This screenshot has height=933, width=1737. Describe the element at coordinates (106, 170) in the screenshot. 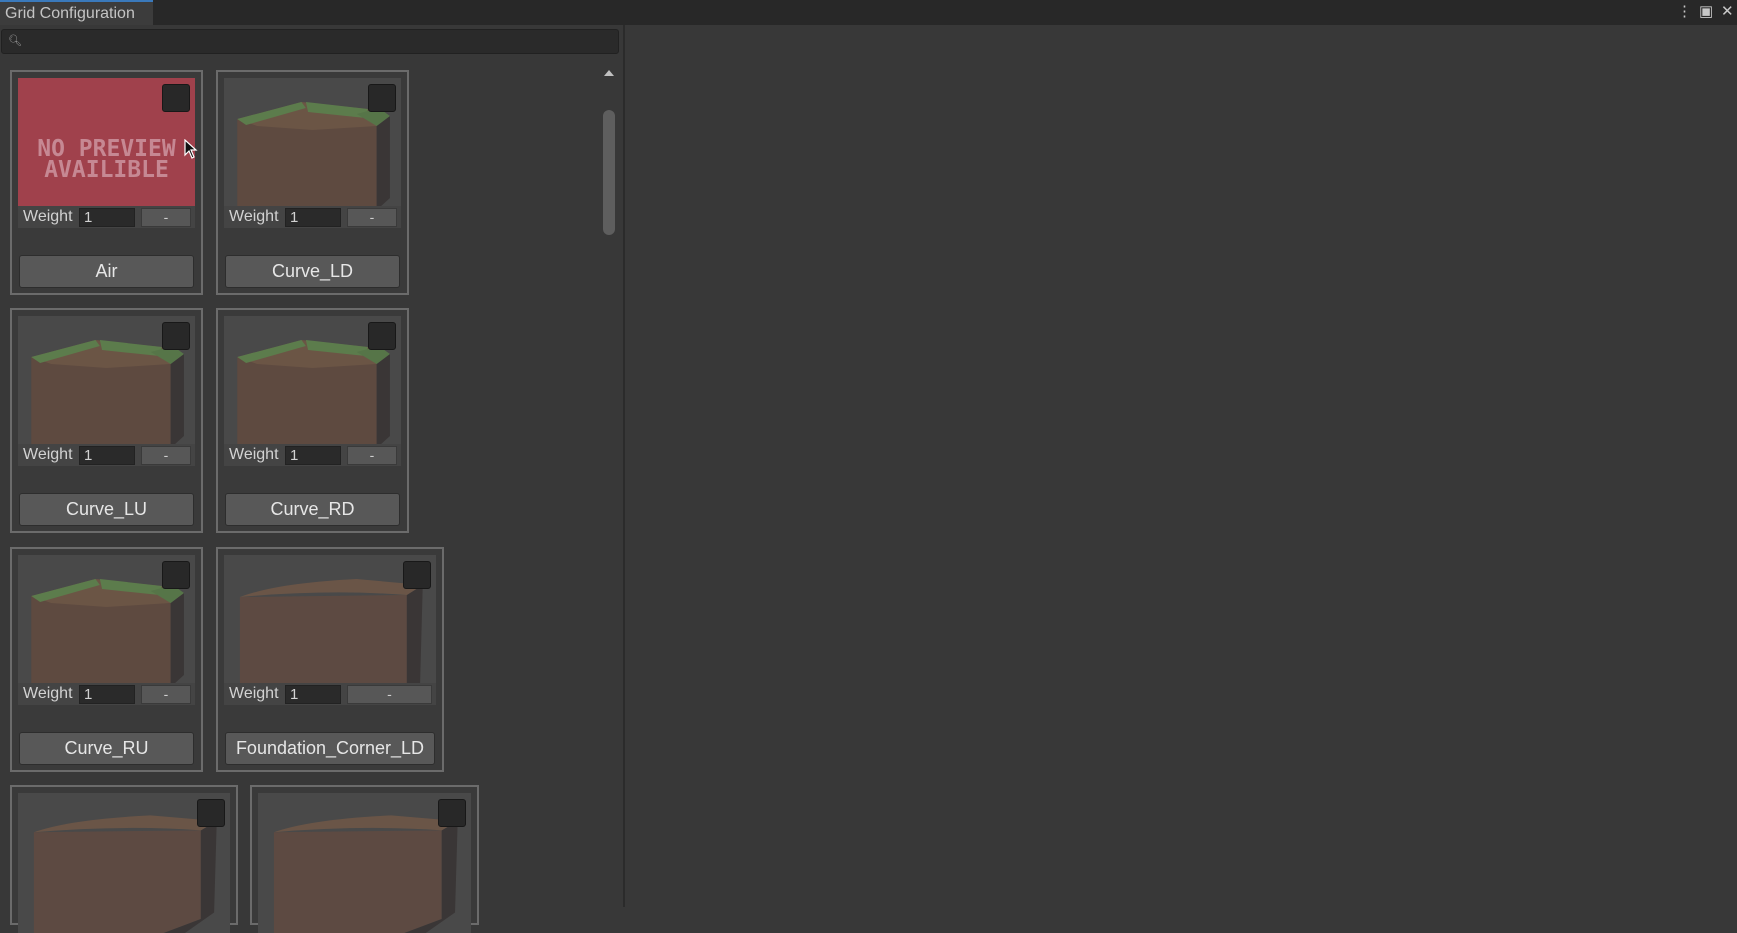

I see `no-preview-line: AVAILIBLE` at that location.